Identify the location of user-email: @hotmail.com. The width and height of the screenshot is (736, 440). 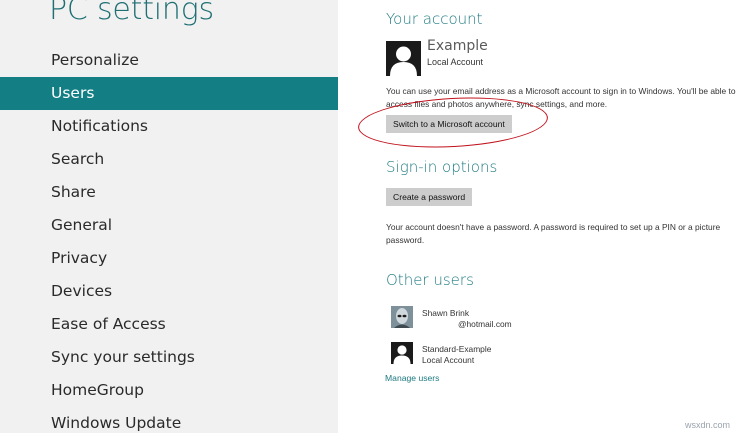
(485, 324).